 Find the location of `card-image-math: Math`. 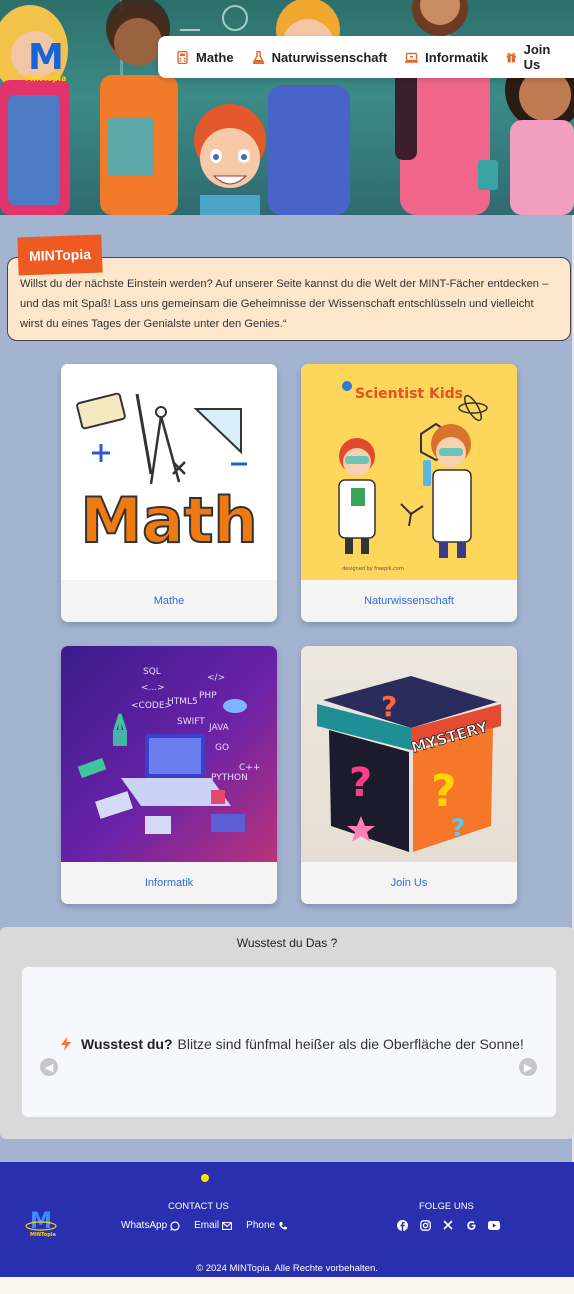

card-image-math: Math is located at coordinates (169, 472).